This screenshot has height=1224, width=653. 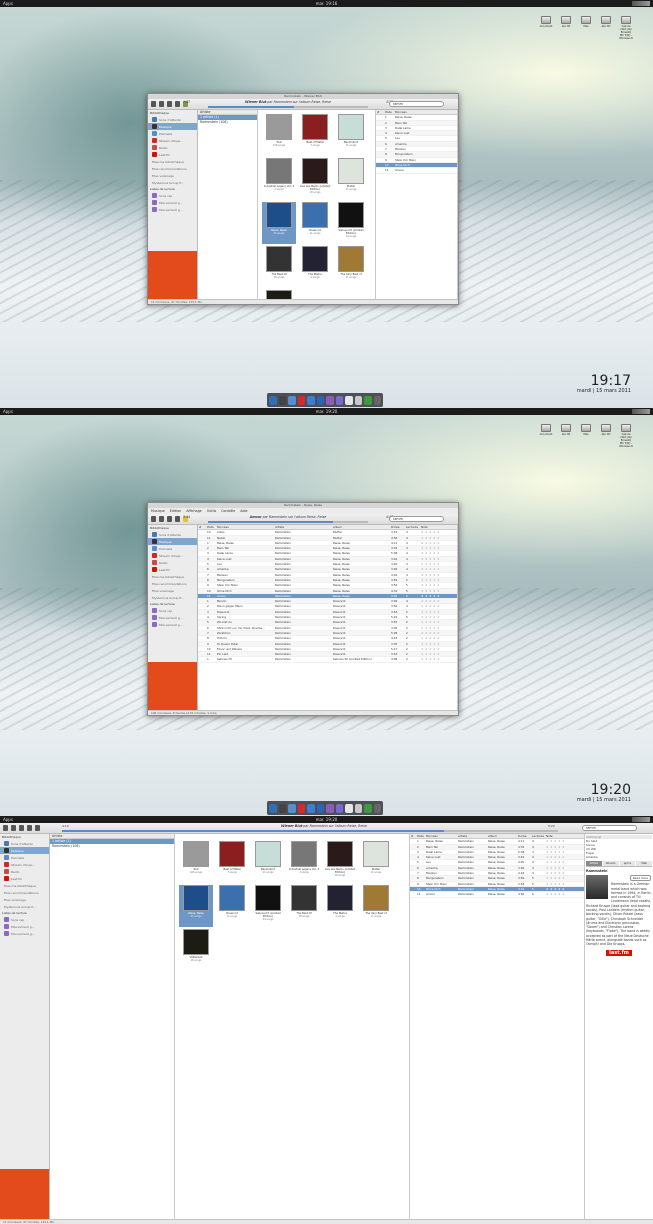 What do you see at coordinates (566, 28) in the screenshot?
I see `desktop-icon: abc 90` at bounding box center [566, 28].